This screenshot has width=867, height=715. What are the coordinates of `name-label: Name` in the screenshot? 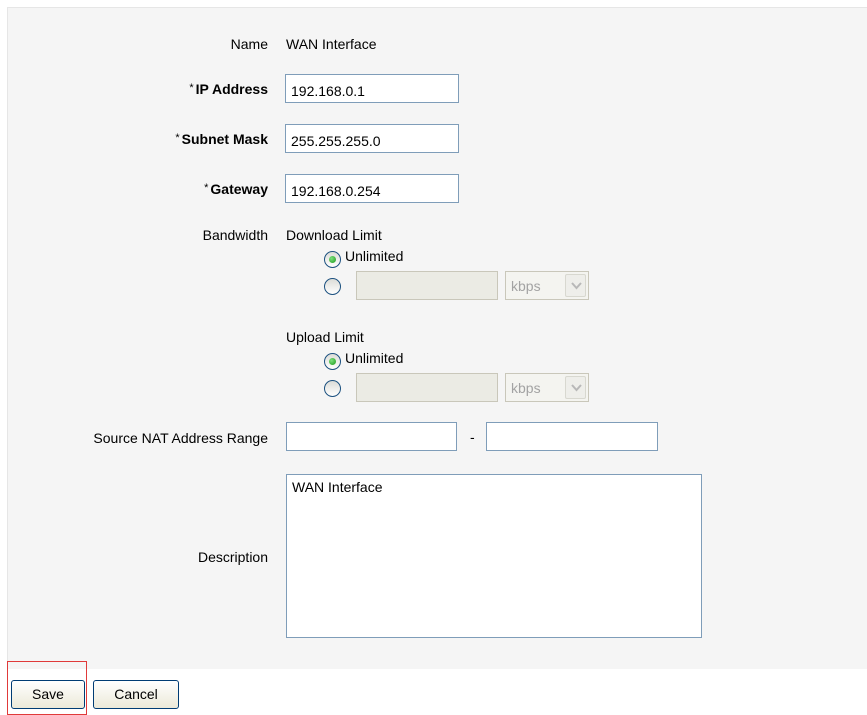 It's located at (249, 44).